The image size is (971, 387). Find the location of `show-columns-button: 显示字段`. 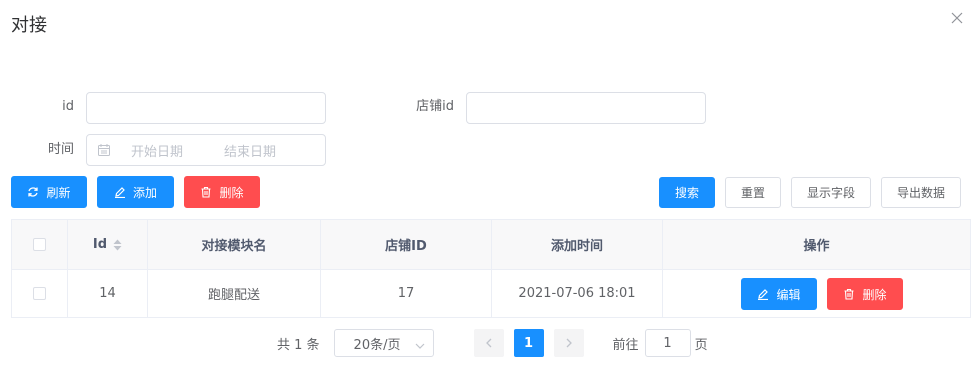

show-columns-button: 显示字段 is located at coordinates (831, 192).